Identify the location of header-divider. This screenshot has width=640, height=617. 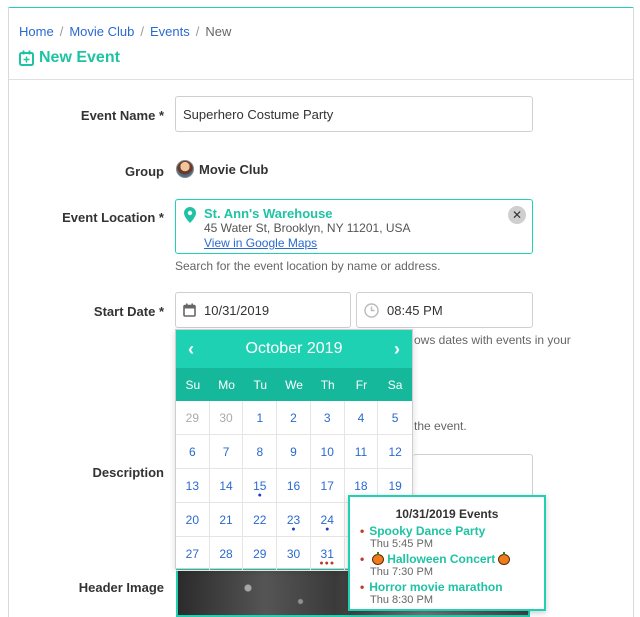
(321, 79).